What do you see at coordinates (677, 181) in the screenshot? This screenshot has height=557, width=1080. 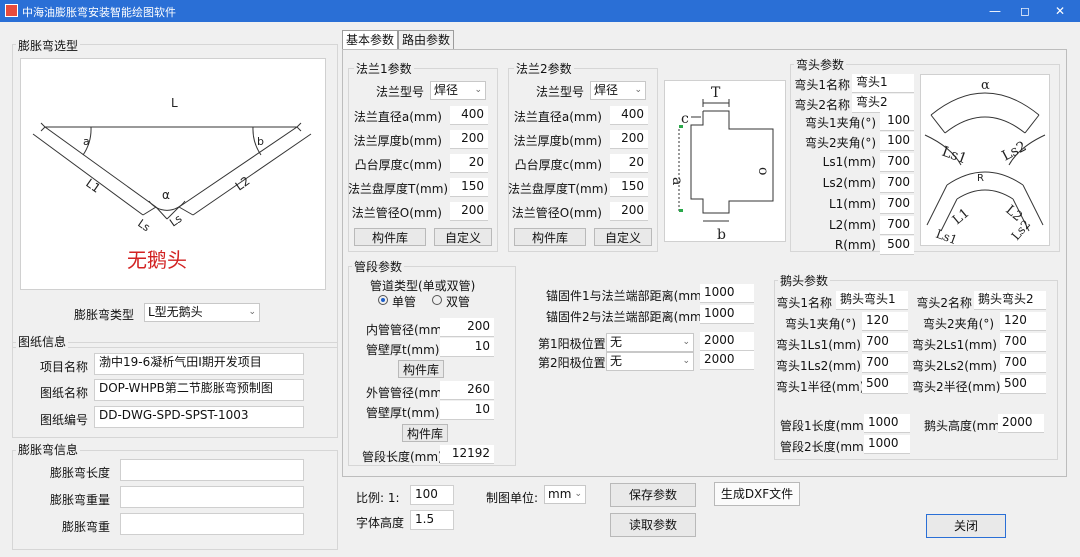 I see `flange-dim-a: a` at bounding box center [677, 181].